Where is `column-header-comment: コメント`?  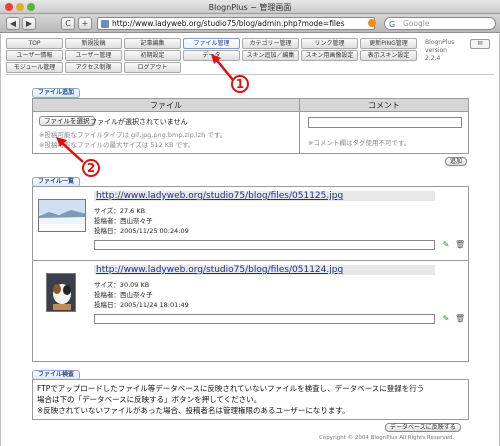 column-header-comment: コメント is located at coordinates (383, 105).